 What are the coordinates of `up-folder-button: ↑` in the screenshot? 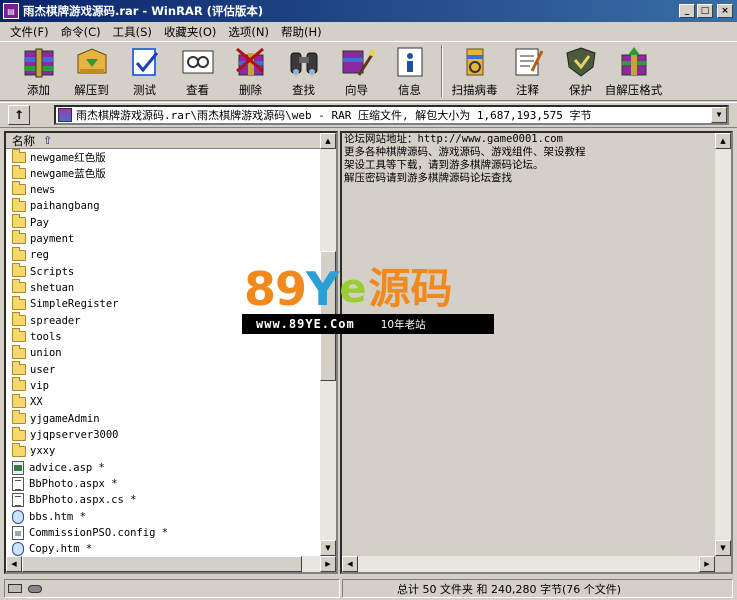 It's located at (19, 115).